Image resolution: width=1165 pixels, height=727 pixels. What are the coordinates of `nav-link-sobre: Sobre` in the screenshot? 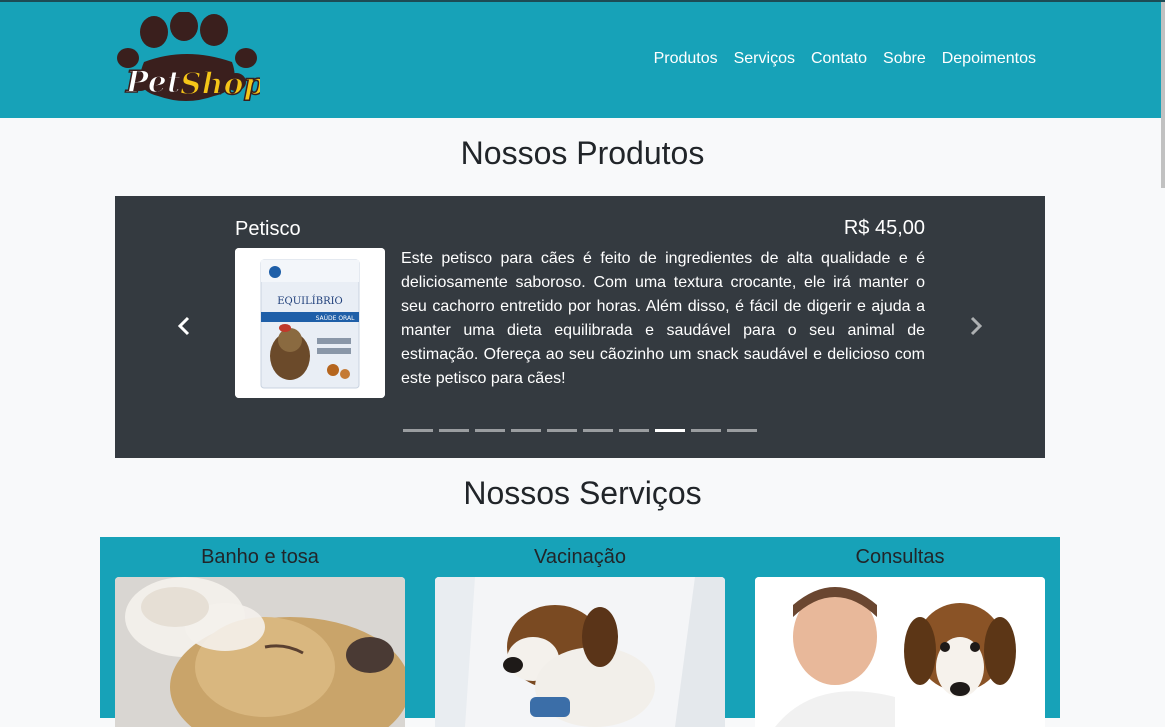 It's located at (904, 59).